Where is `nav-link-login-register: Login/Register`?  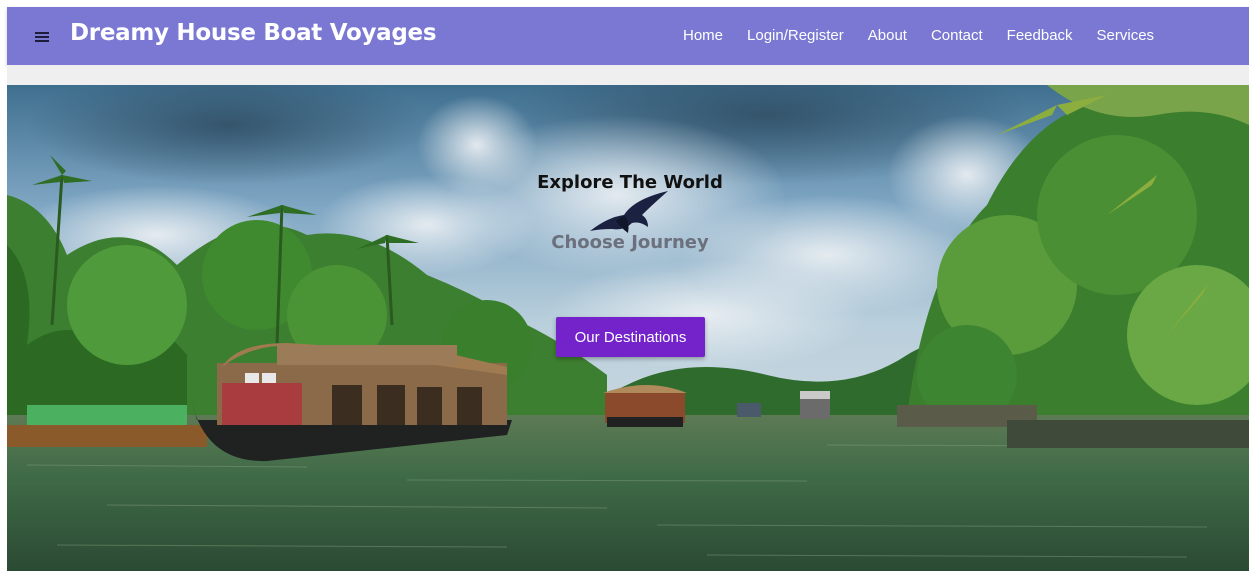 nav-link-login-register: Login/Register is located at coordinates (795, 35).